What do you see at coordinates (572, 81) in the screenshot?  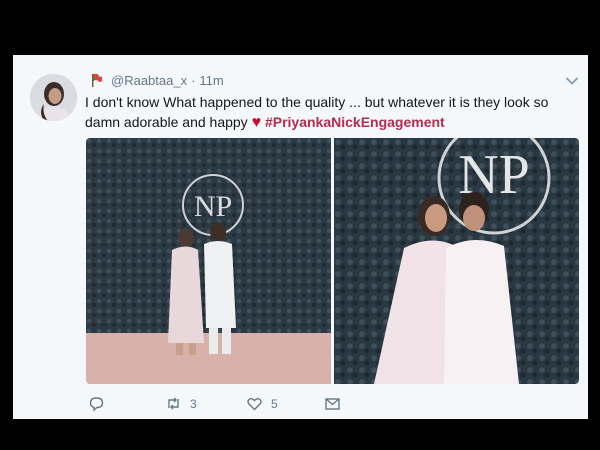 I see `chevron-down-icon` at bounding box center [572, 81].